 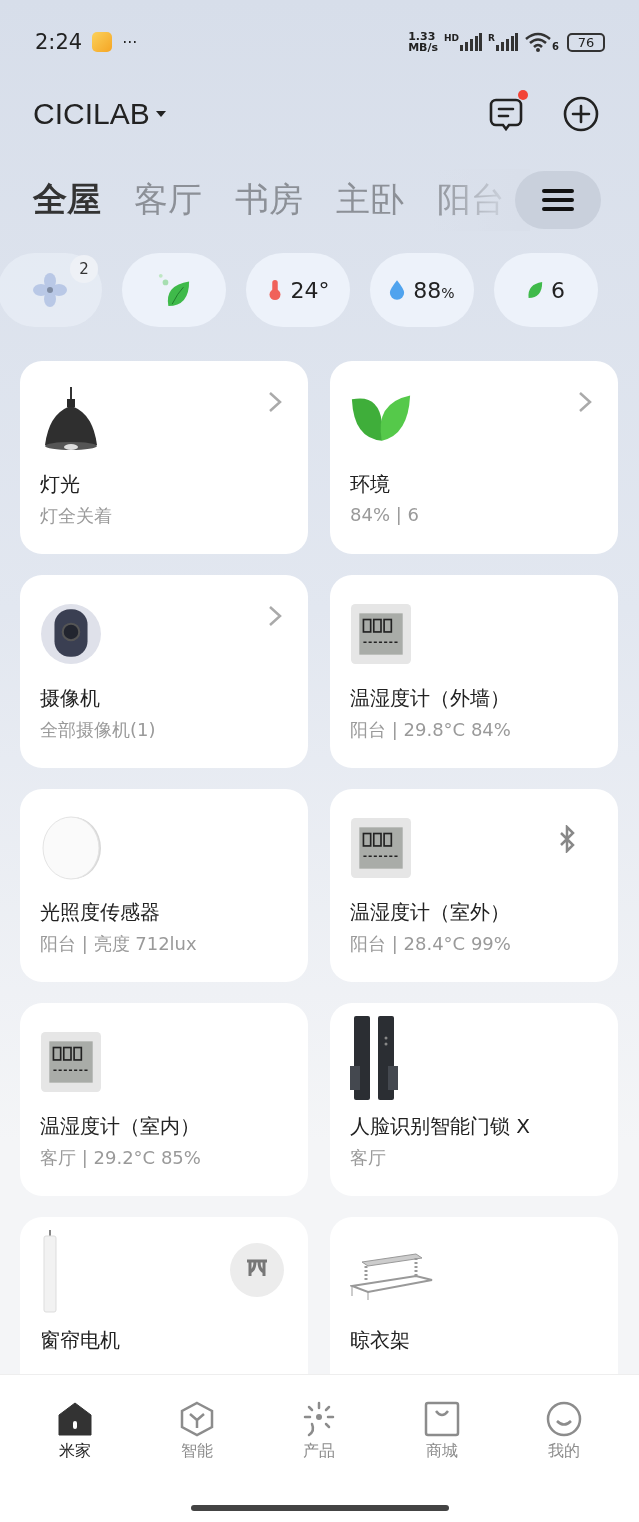 What do you see at coordinates (67, 200) in the screenshot?
I see `room-tab: 全屋` at bounding box center [67, 200].